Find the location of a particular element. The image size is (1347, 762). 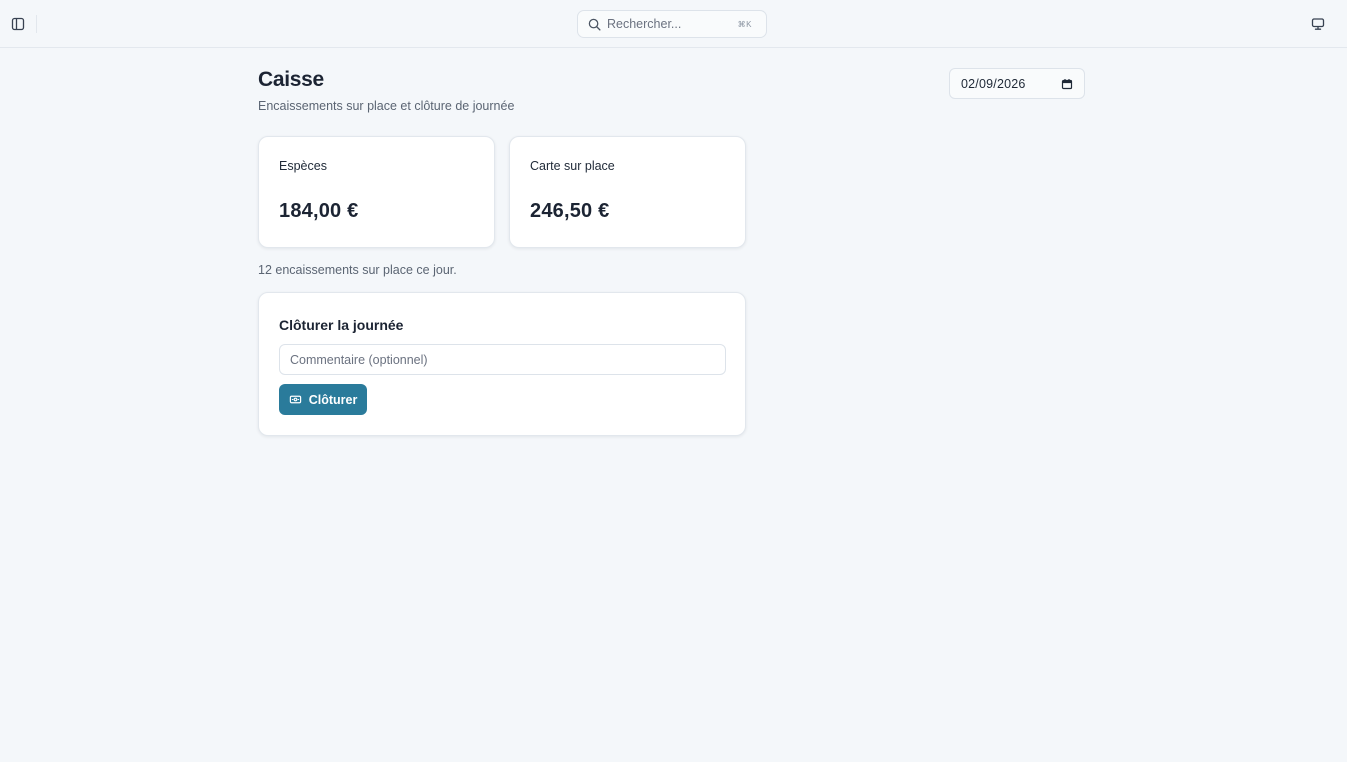

date-picker: 02/09/2026 is located at coordinates (1017, 83).